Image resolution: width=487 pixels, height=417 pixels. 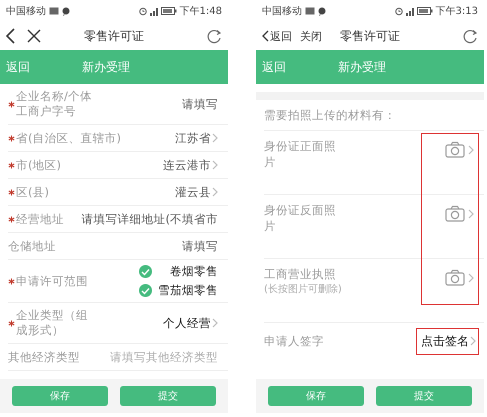 What do you see at coordinates (190, 323) in the screenshot?
I see `select-field: 个人经营` at bounding box center [190, 323].